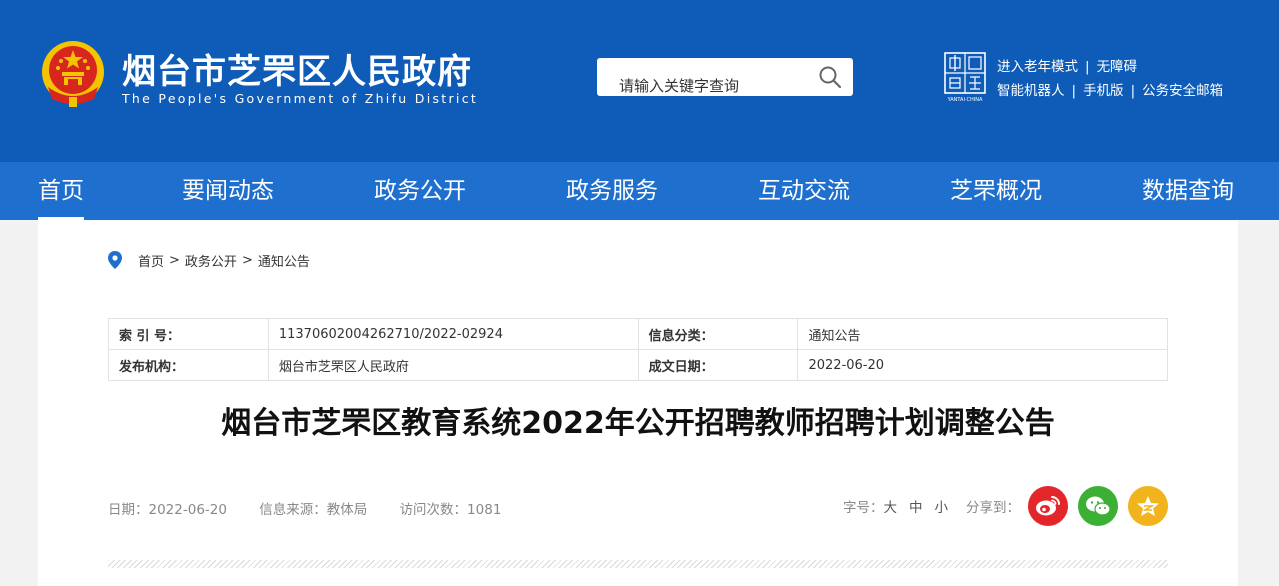 The width and height of the screenshot is (1279, 586). I want to click on weibo-icon, so click(1048, 506).